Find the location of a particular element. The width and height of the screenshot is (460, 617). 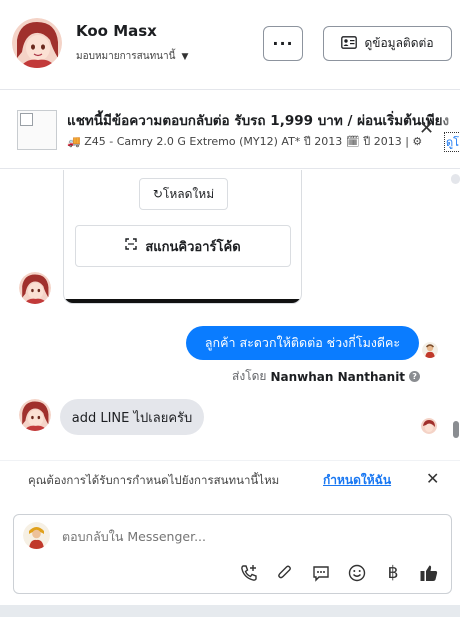

view-contact-info-button: ดูข้อมูลติดต่อ is located at coordinates (387, 43).